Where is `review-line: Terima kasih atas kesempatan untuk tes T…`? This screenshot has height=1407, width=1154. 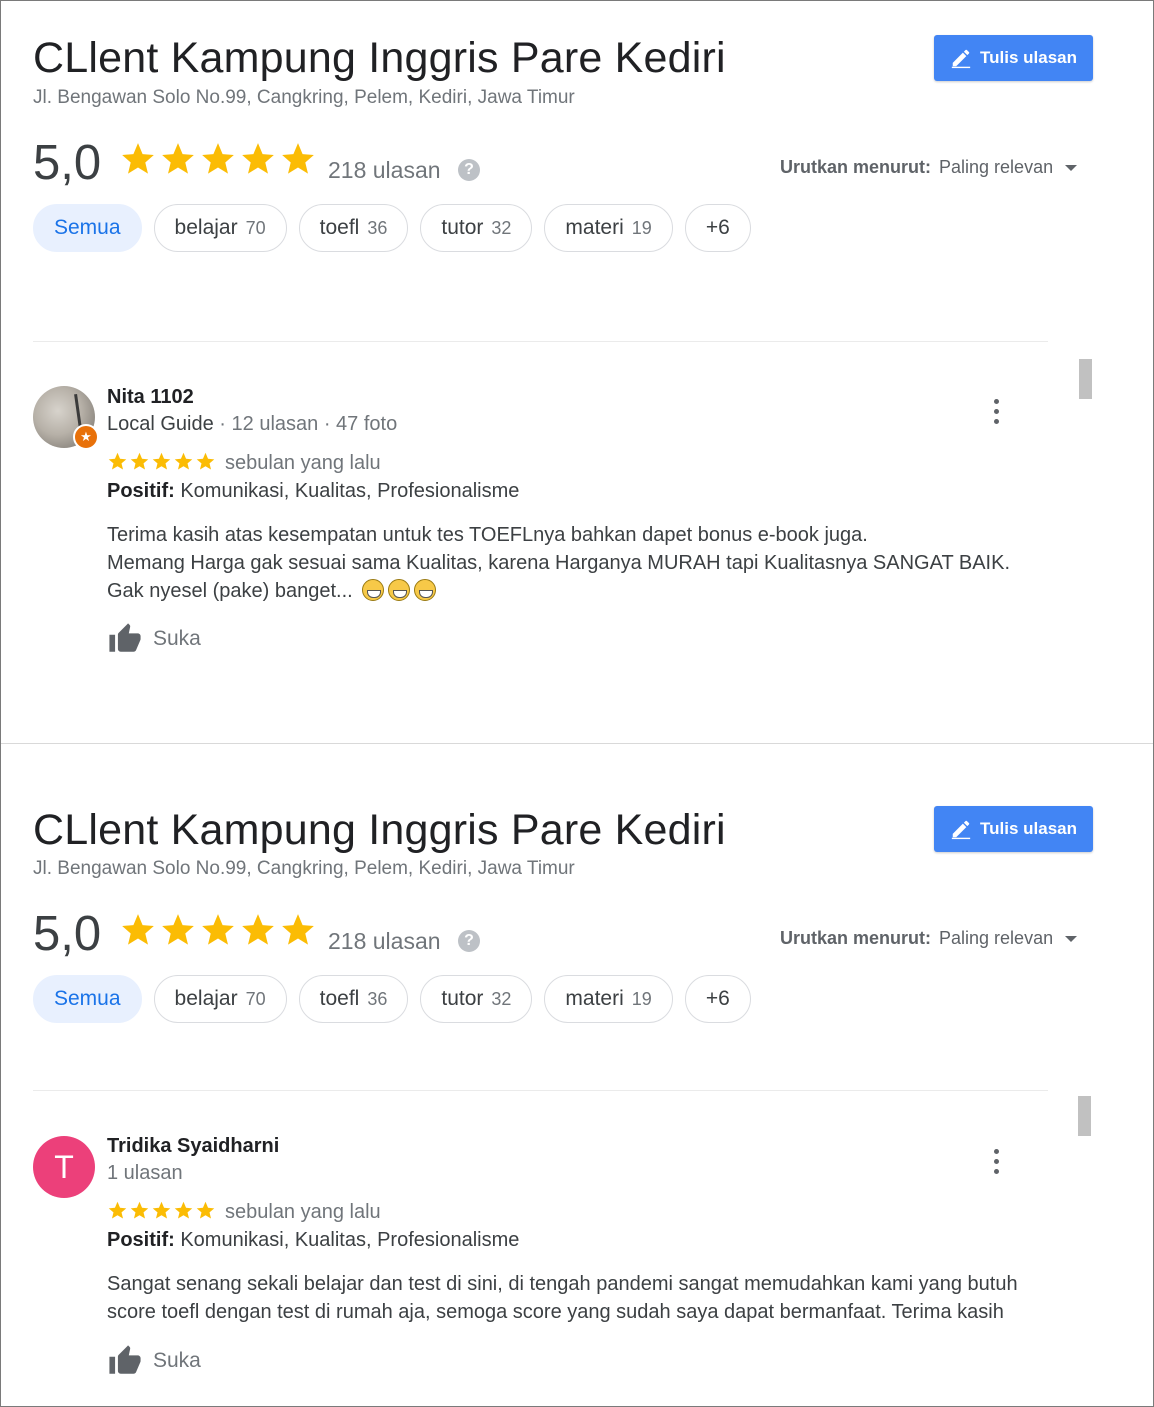 review-line: Terima kasih atas kesempatan untuk tes T… is located at coordinates (487, 535).